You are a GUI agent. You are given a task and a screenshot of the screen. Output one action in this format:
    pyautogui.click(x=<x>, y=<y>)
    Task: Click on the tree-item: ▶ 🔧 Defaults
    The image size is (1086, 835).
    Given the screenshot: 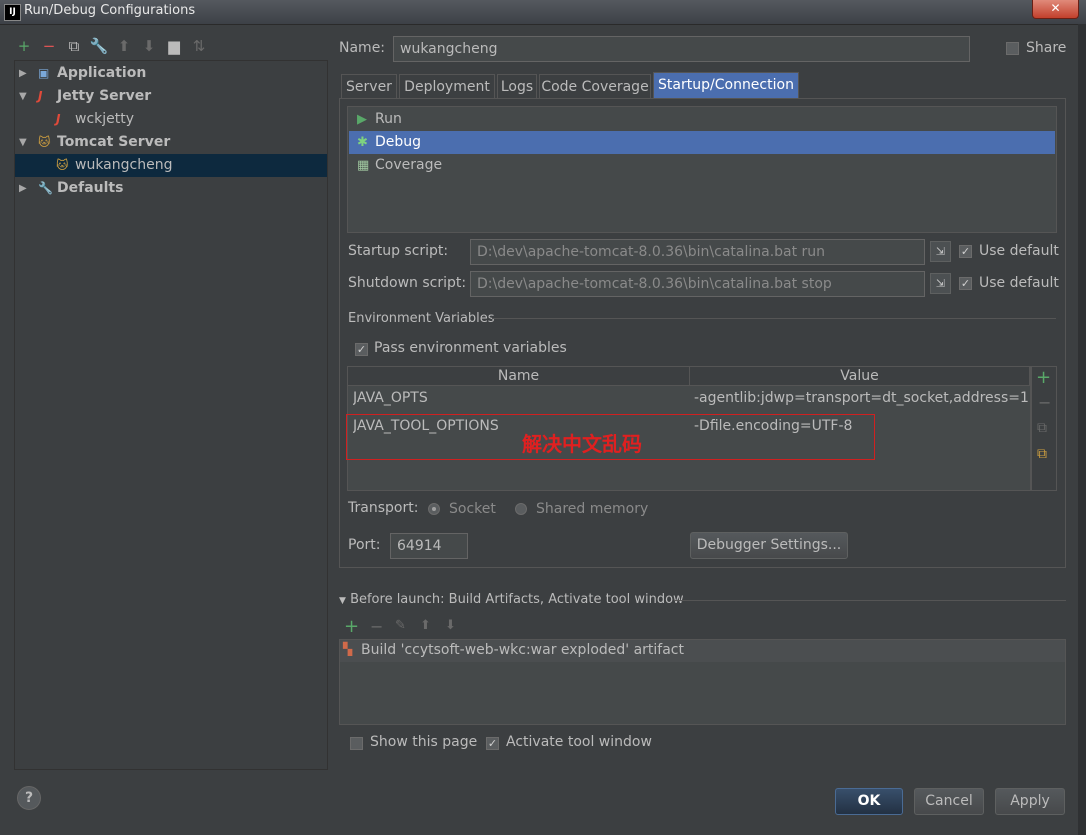 What is the action you would take?
    pyautogui.click(x=171, y=188)
    